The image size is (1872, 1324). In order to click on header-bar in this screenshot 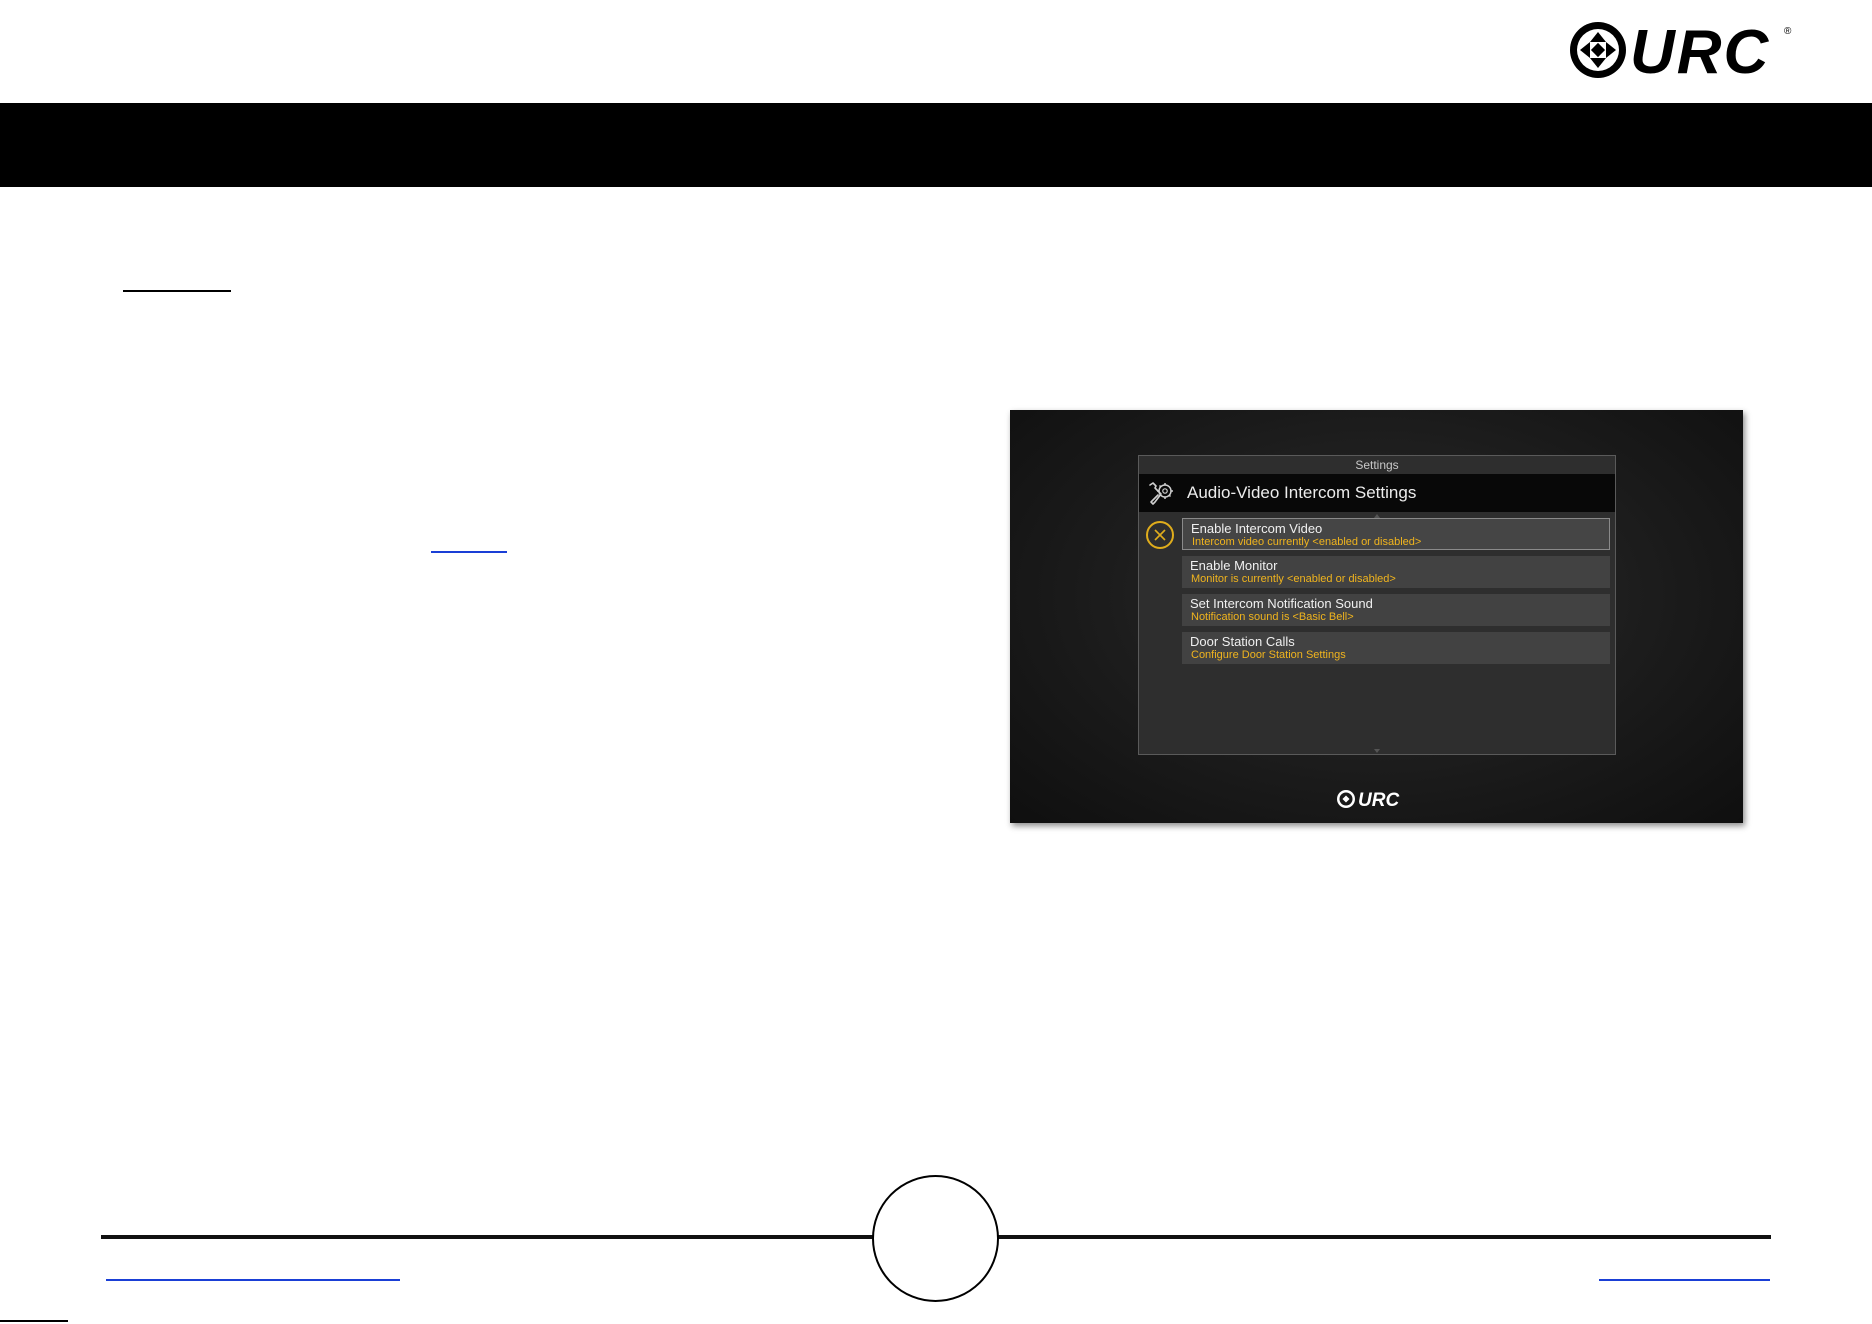, I will do `click(936, 145)`.